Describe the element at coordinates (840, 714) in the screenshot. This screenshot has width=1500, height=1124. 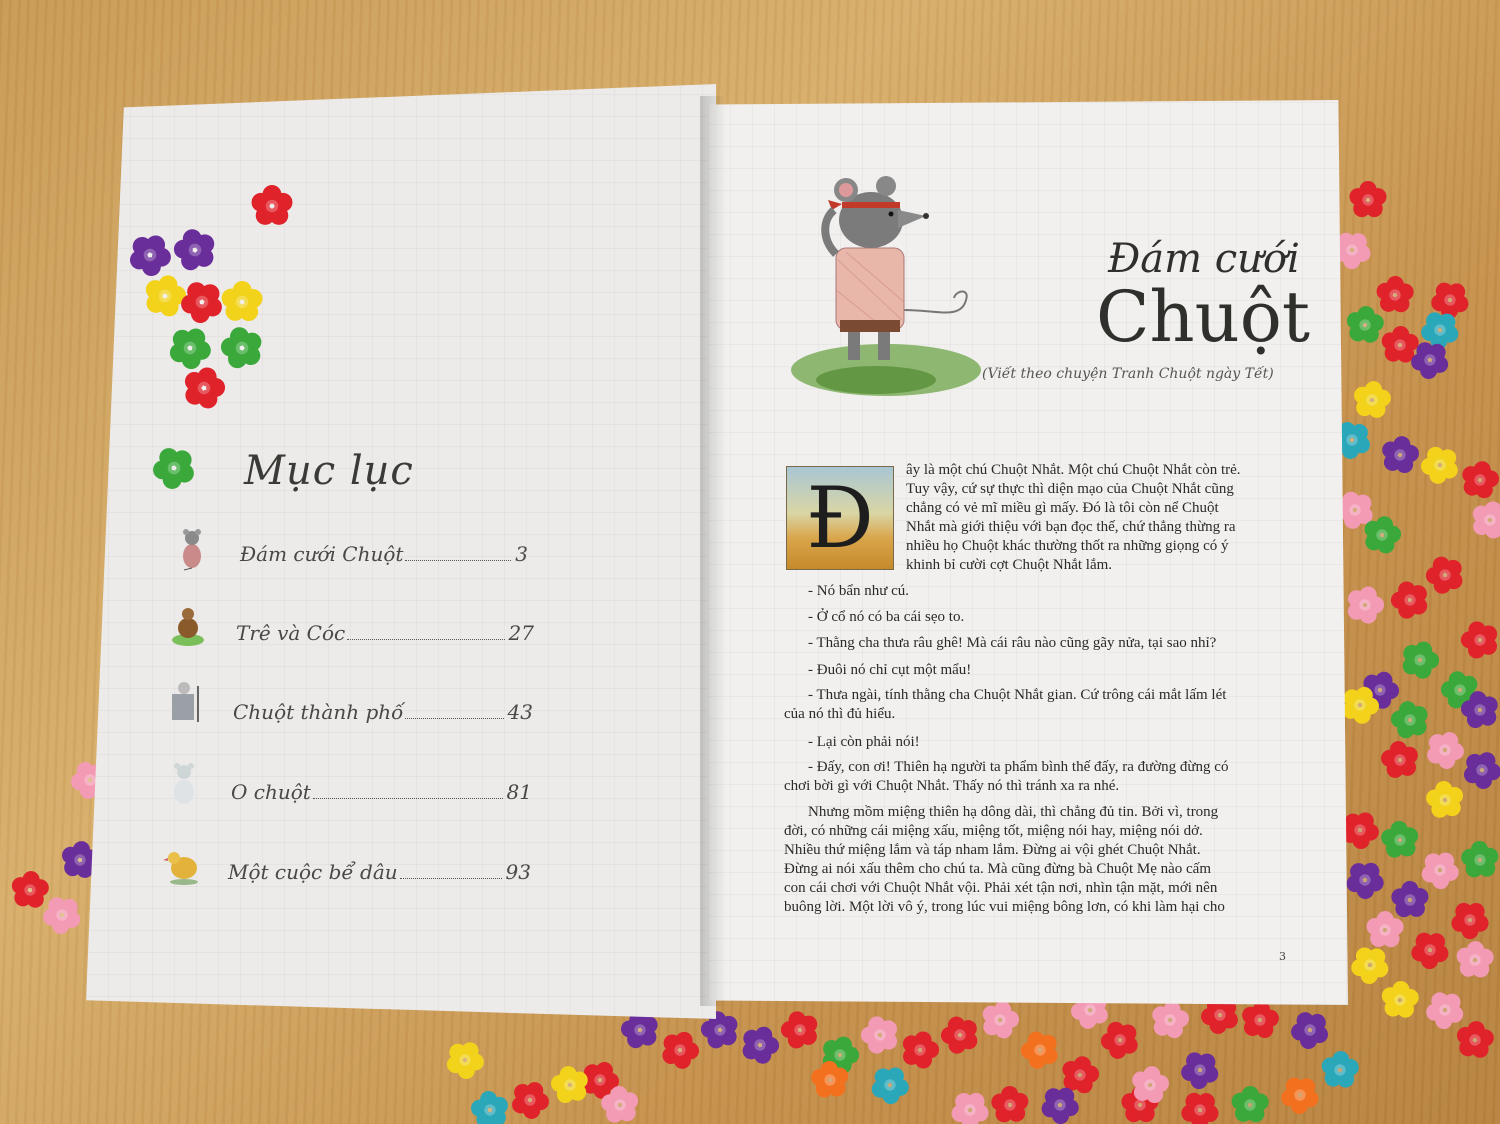
I see `text-line: của nó thì đủ hiểu.` at that location.